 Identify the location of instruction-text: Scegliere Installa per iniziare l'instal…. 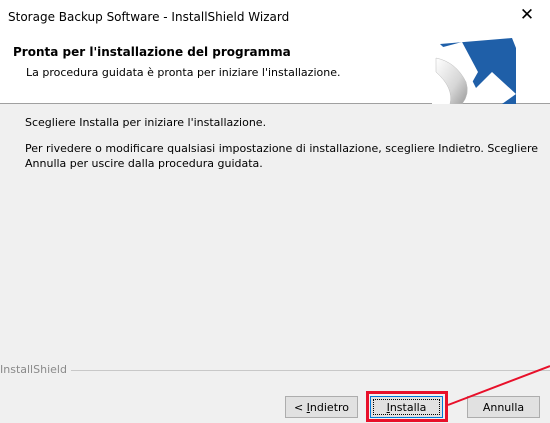
(146, 122).